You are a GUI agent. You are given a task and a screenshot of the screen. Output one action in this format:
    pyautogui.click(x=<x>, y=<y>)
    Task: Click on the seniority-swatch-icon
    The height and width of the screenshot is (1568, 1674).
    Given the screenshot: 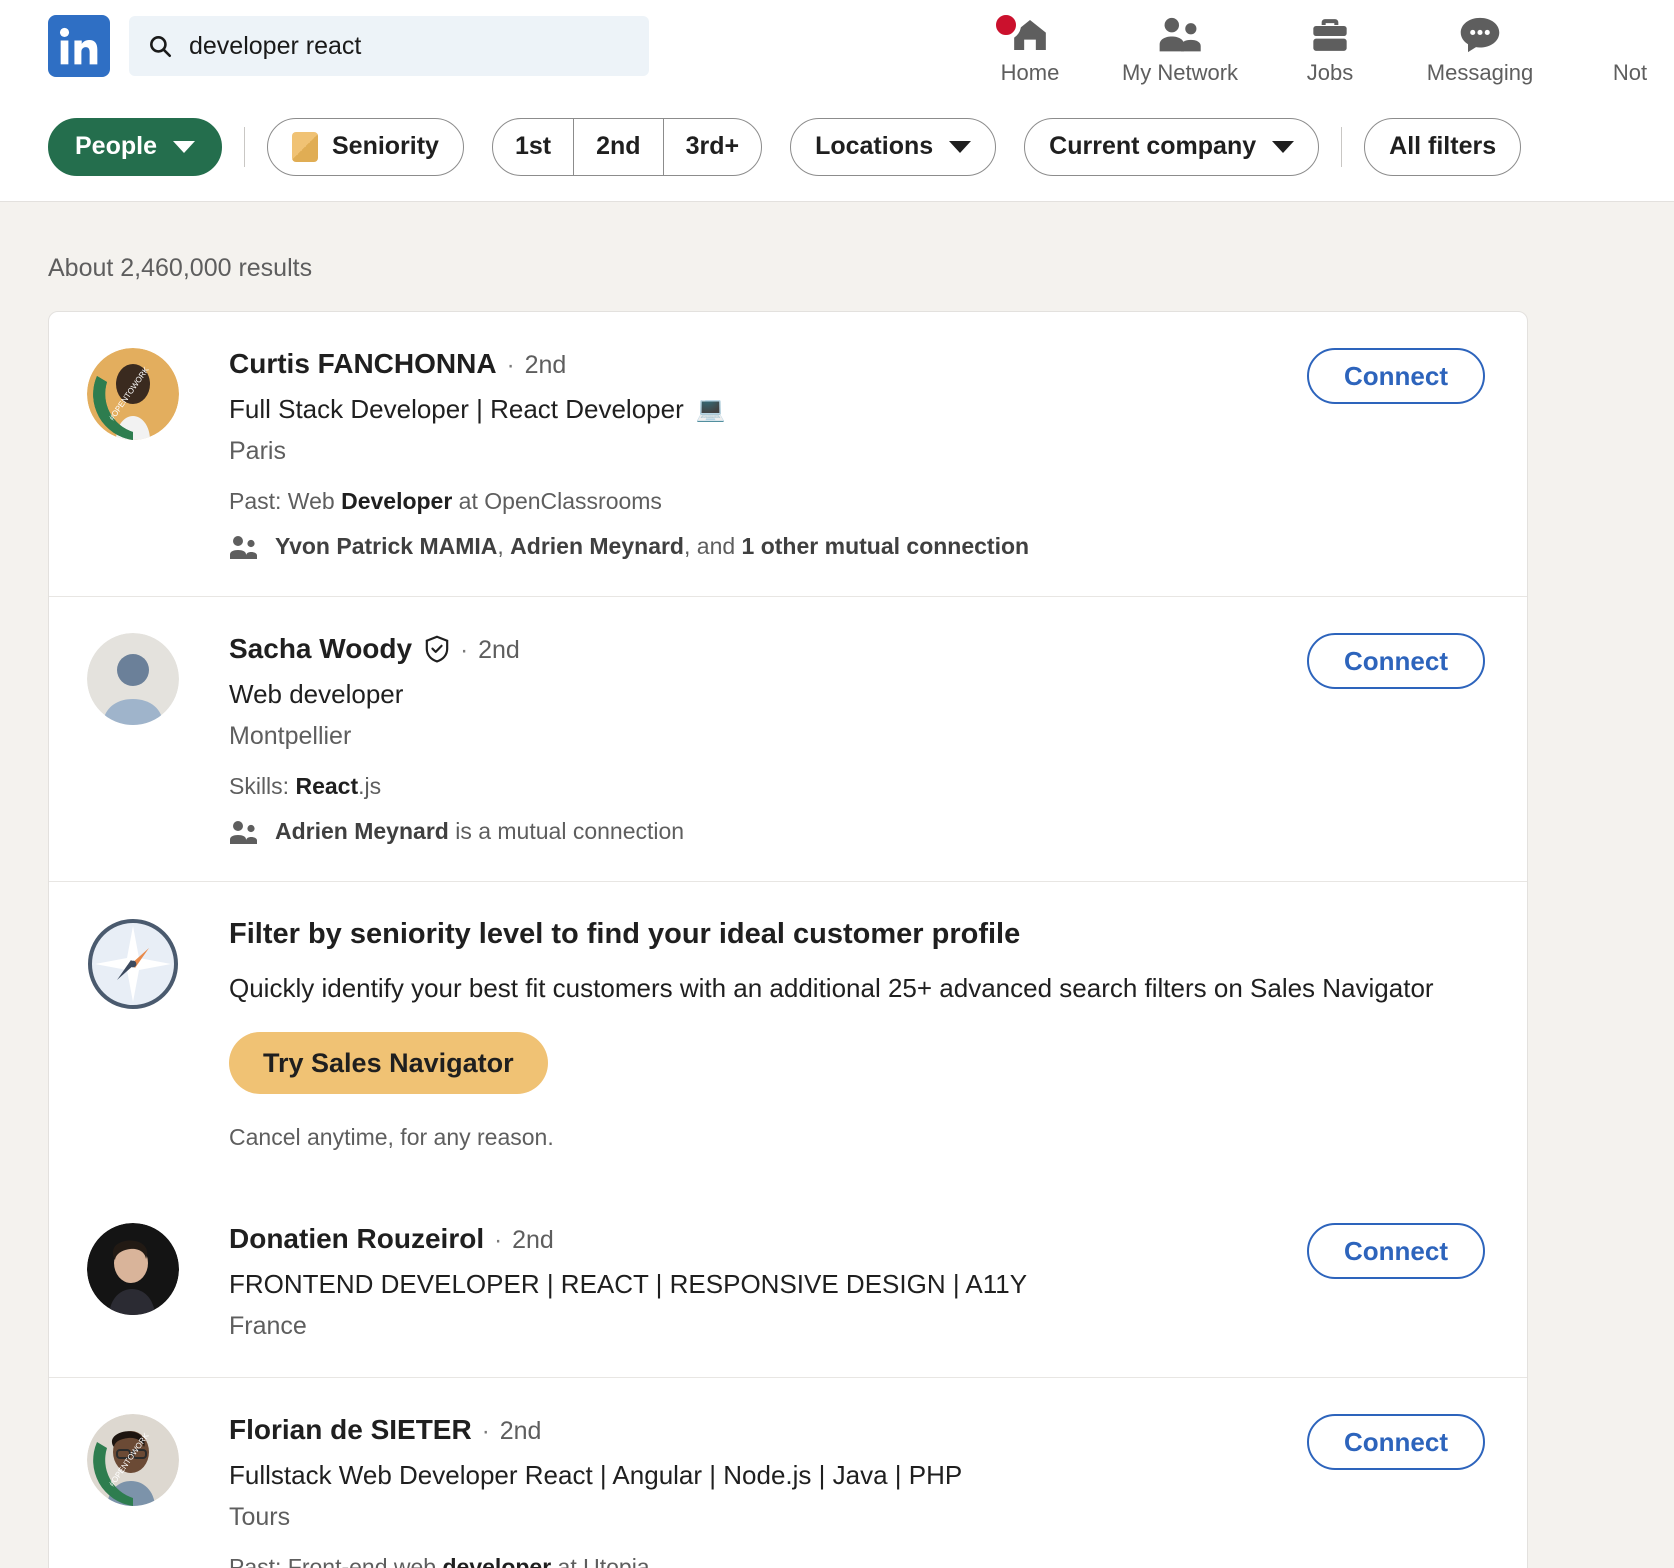 What is the action you would take?
    pyautogui.click(x=304, y=146)
    